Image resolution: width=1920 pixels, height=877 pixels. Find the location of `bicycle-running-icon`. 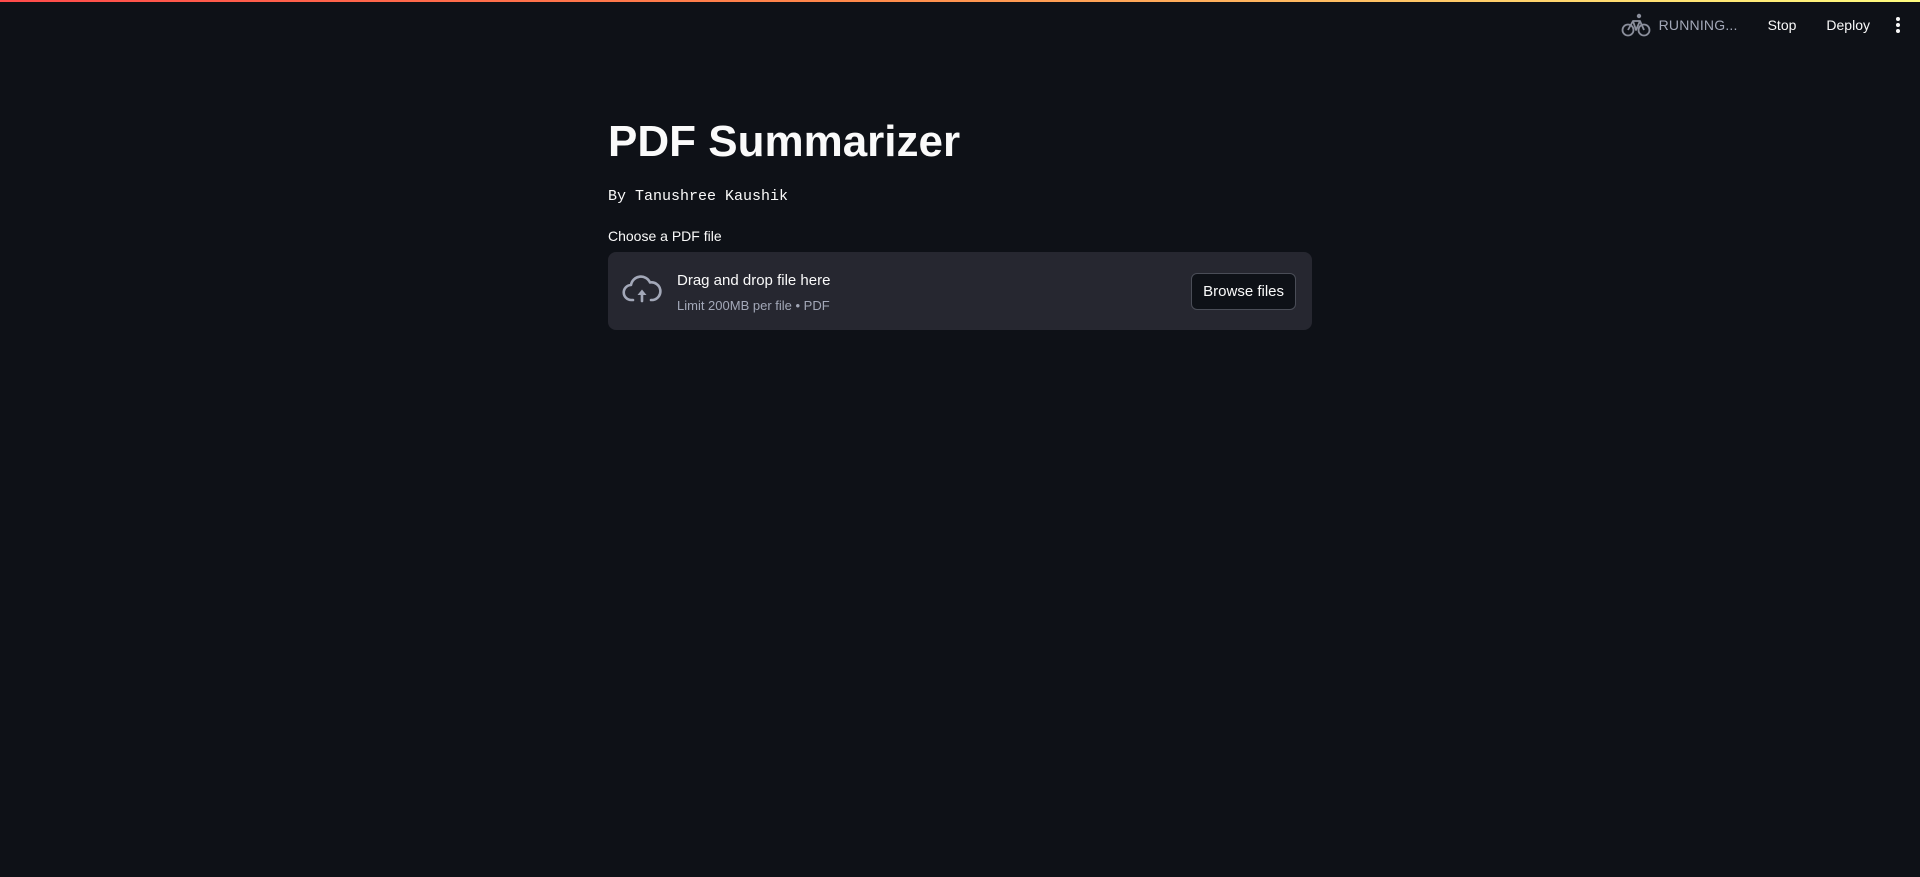

bicycle-running-icon is located at coordinates (1635, 25).